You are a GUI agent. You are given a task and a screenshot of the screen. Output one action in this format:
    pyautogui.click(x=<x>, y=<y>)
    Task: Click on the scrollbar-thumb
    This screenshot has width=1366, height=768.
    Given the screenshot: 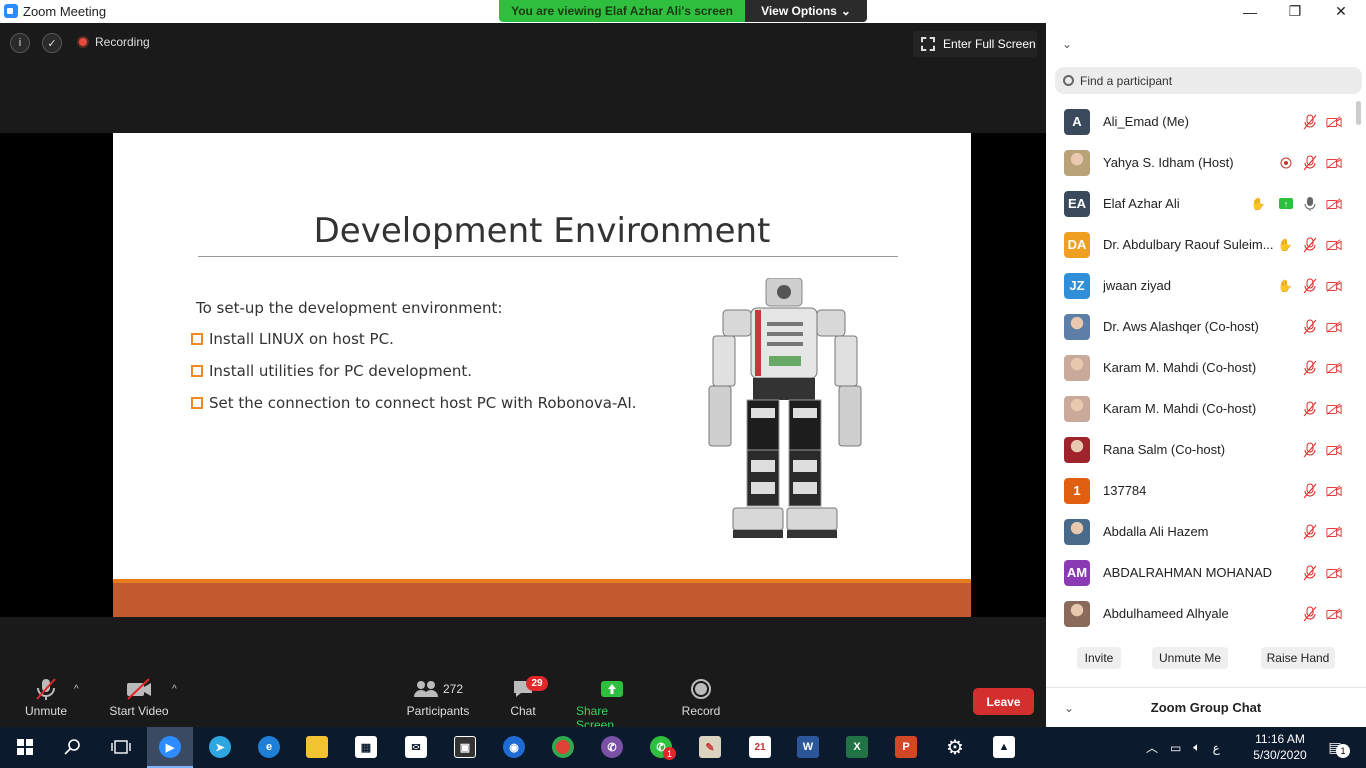 What is the action you would take?
    pyautogui.click(x=1358, y=113)
    